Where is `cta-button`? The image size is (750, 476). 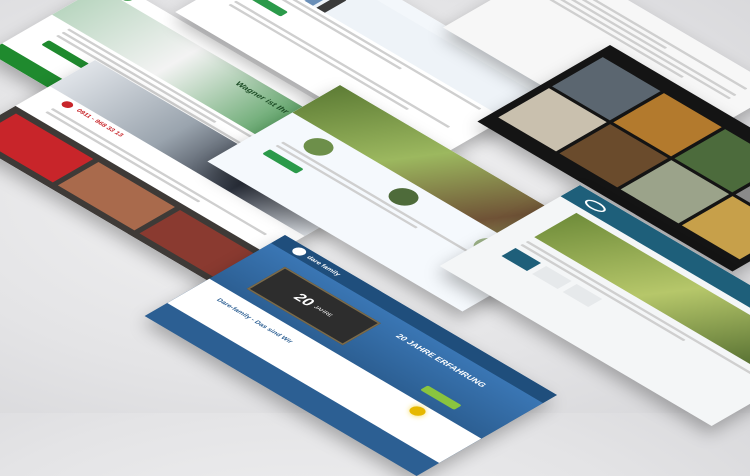 cta-button is located at coordinates (266, 8).